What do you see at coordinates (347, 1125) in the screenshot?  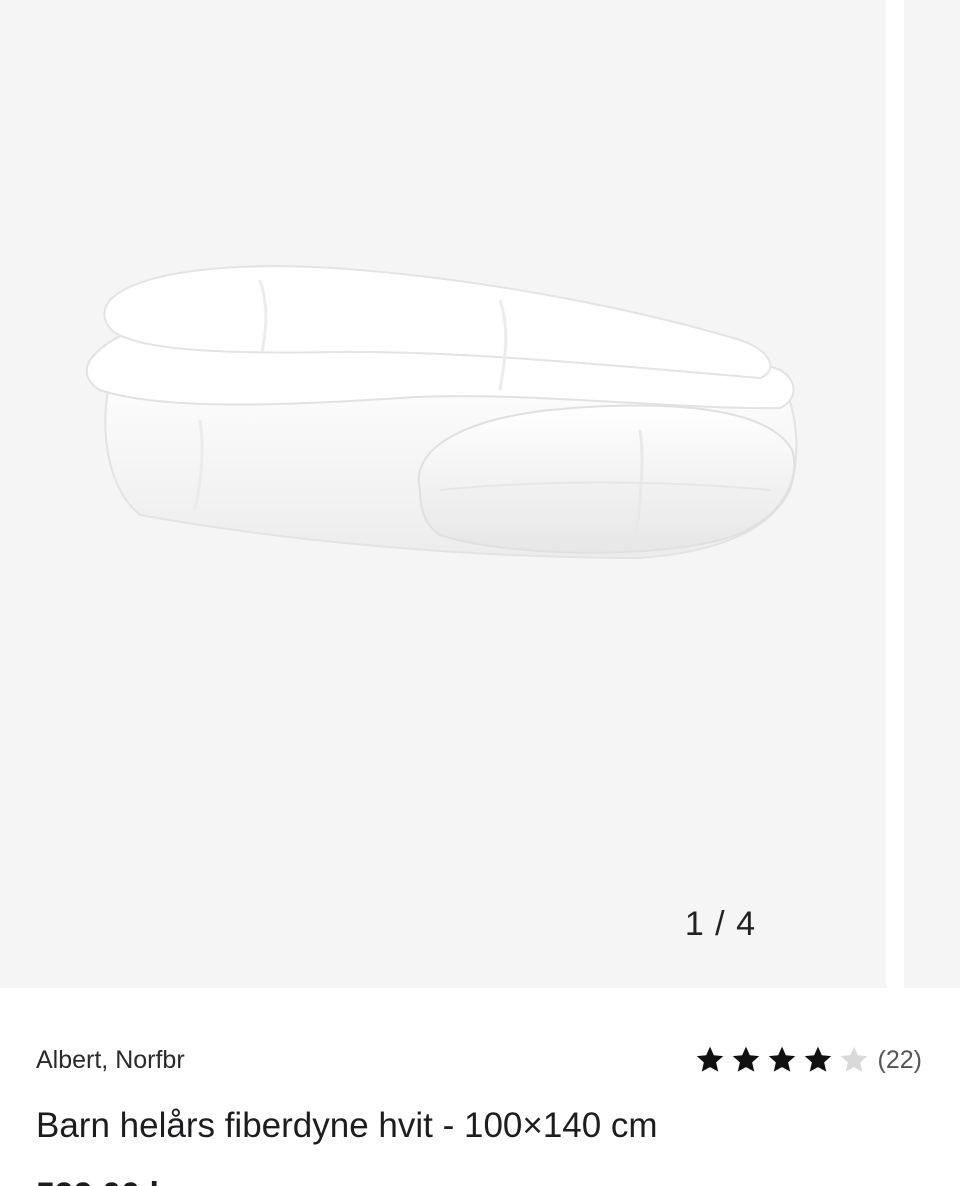 I see `product-title: Barn helårs fiberdyne hvit - 100×140 cm` at bounding box center [347, 1125].